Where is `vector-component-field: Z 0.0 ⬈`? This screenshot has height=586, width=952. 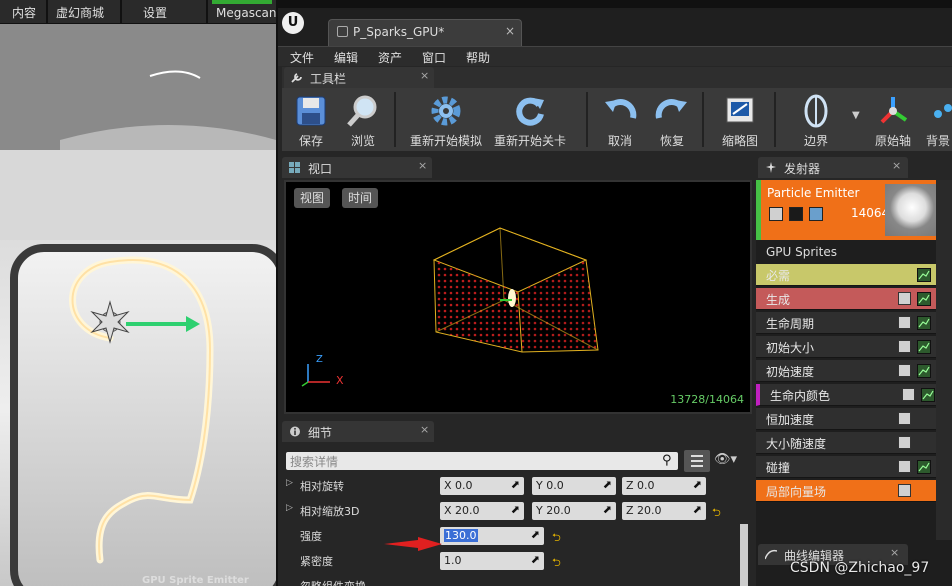
vector-component-field: Z 0.0 ⬈ is located at coordinates (664, 486).